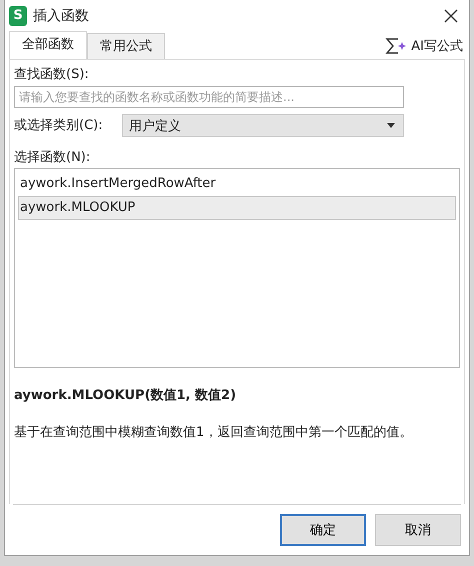 This screenshot has height=566, width=474. Describe the element at coordinates (18, 16) in the screenshot. I see `app-logo-icon: S` at that location.